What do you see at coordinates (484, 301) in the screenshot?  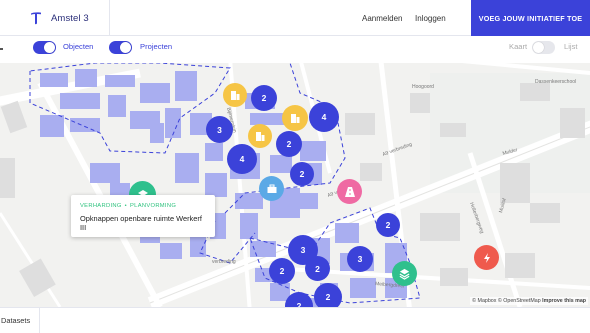 I see `mapbox-link: © Mapbox` at bounding box center [484, 301].